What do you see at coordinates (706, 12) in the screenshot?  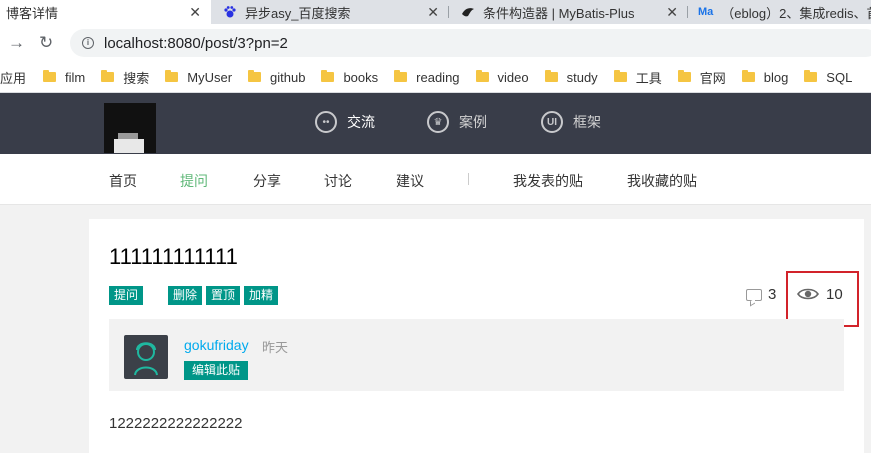 I see `ma-logo-icon: Ma` at bounding box center [706, 12].